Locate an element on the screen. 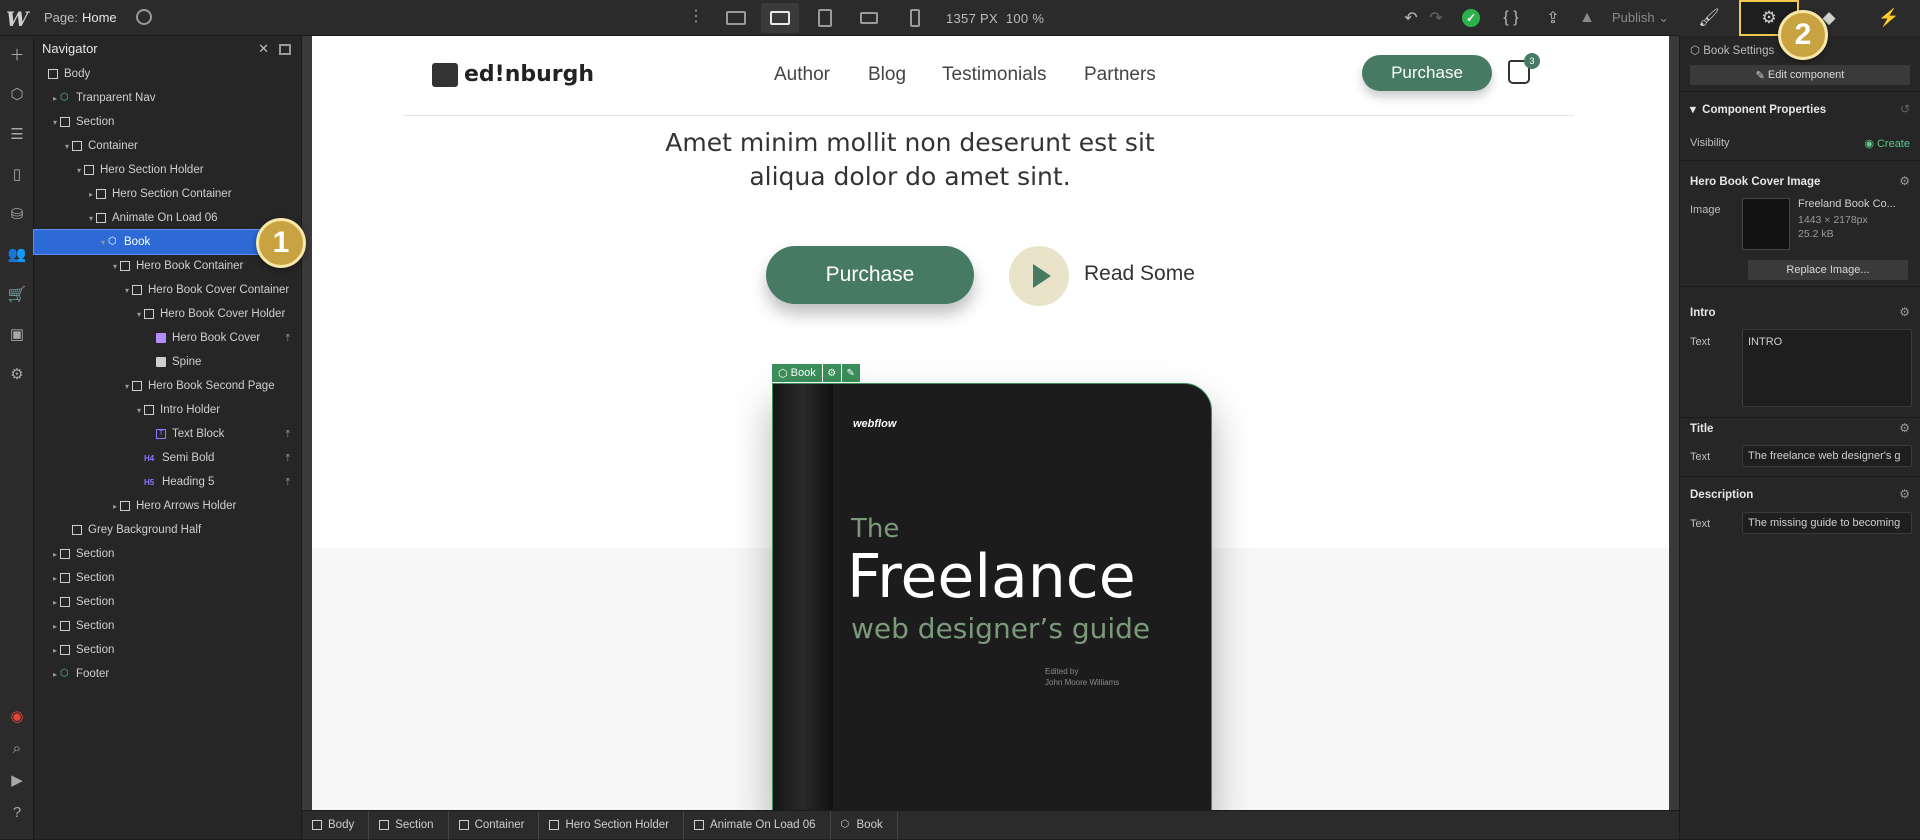  navigator-item: ▸ ⬡ Footer is located at coordinates (168, 674).